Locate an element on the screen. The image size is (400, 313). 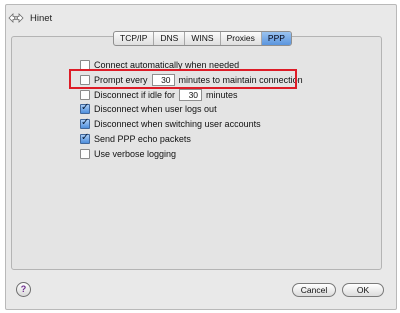
option-send-echo: Send PPP echo packets is located at coordinates (135, 138).